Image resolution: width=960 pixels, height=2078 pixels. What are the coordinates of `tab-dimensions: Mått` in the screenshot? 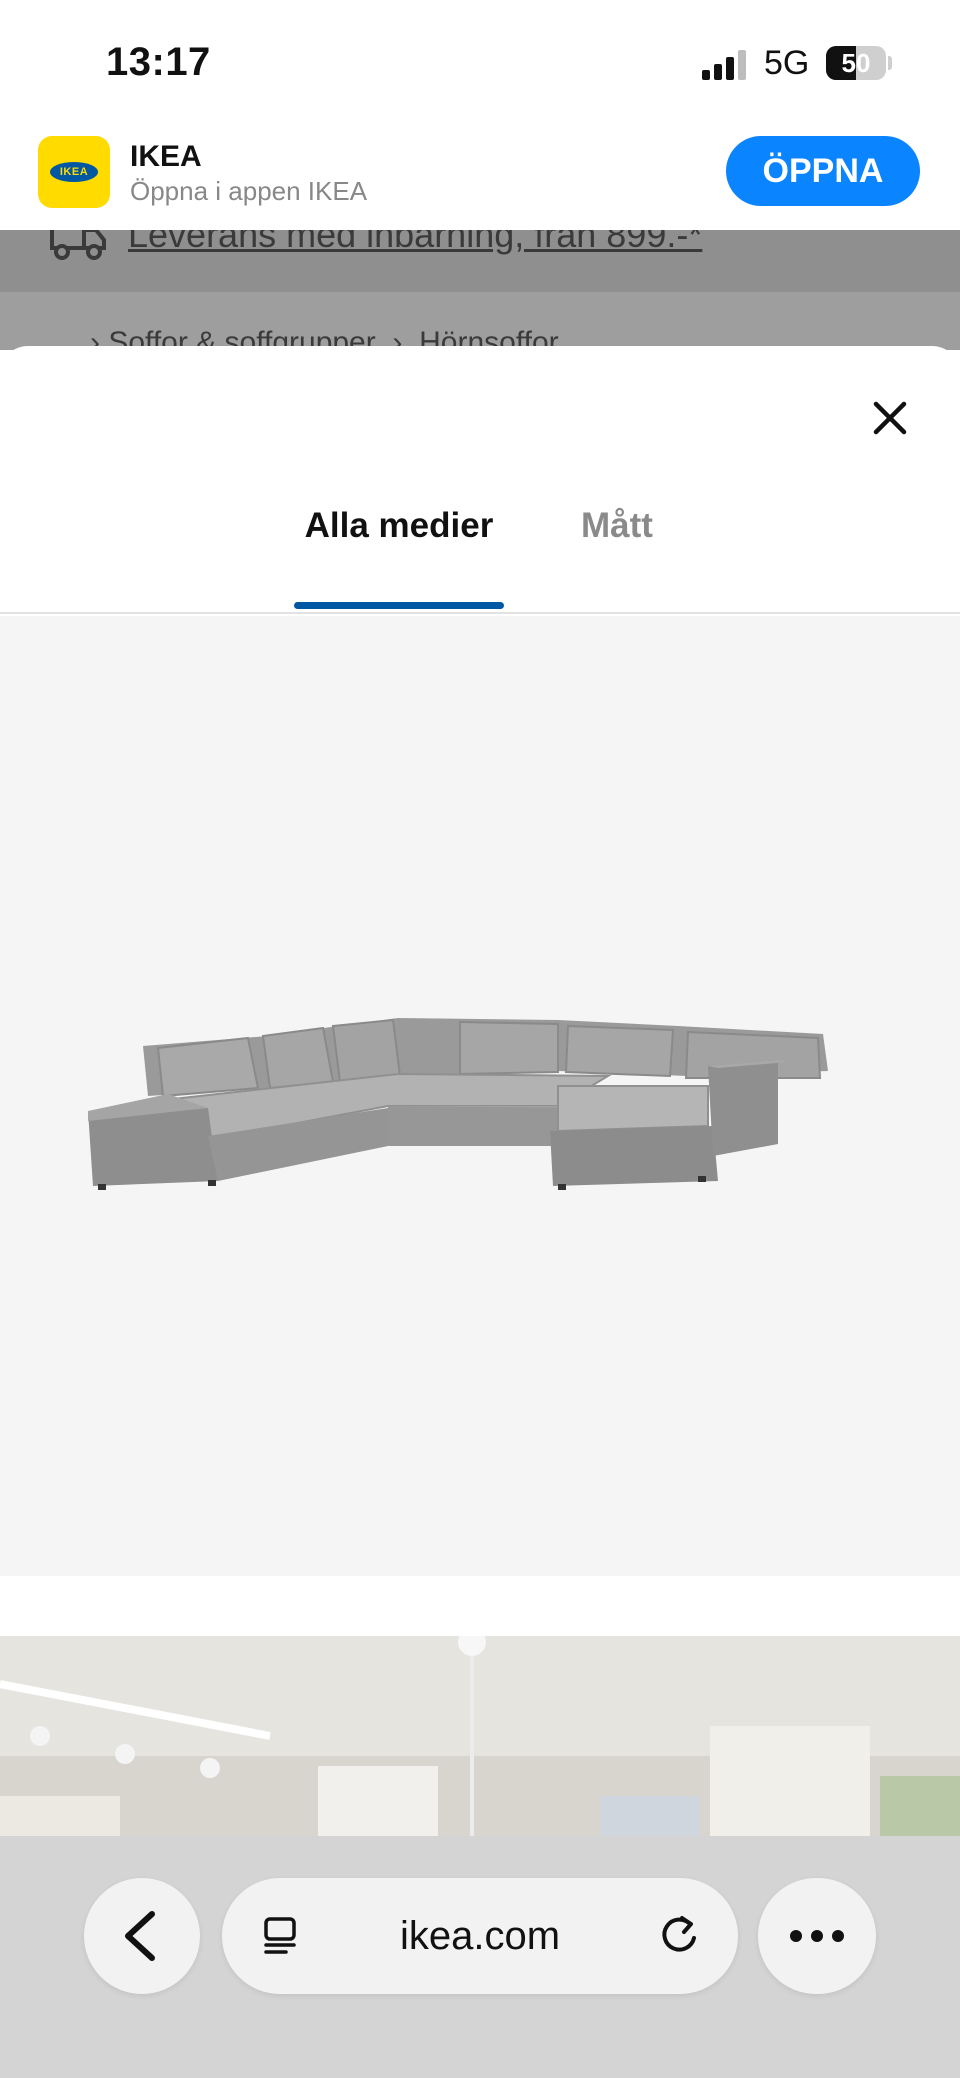 It's located at (617, 549).